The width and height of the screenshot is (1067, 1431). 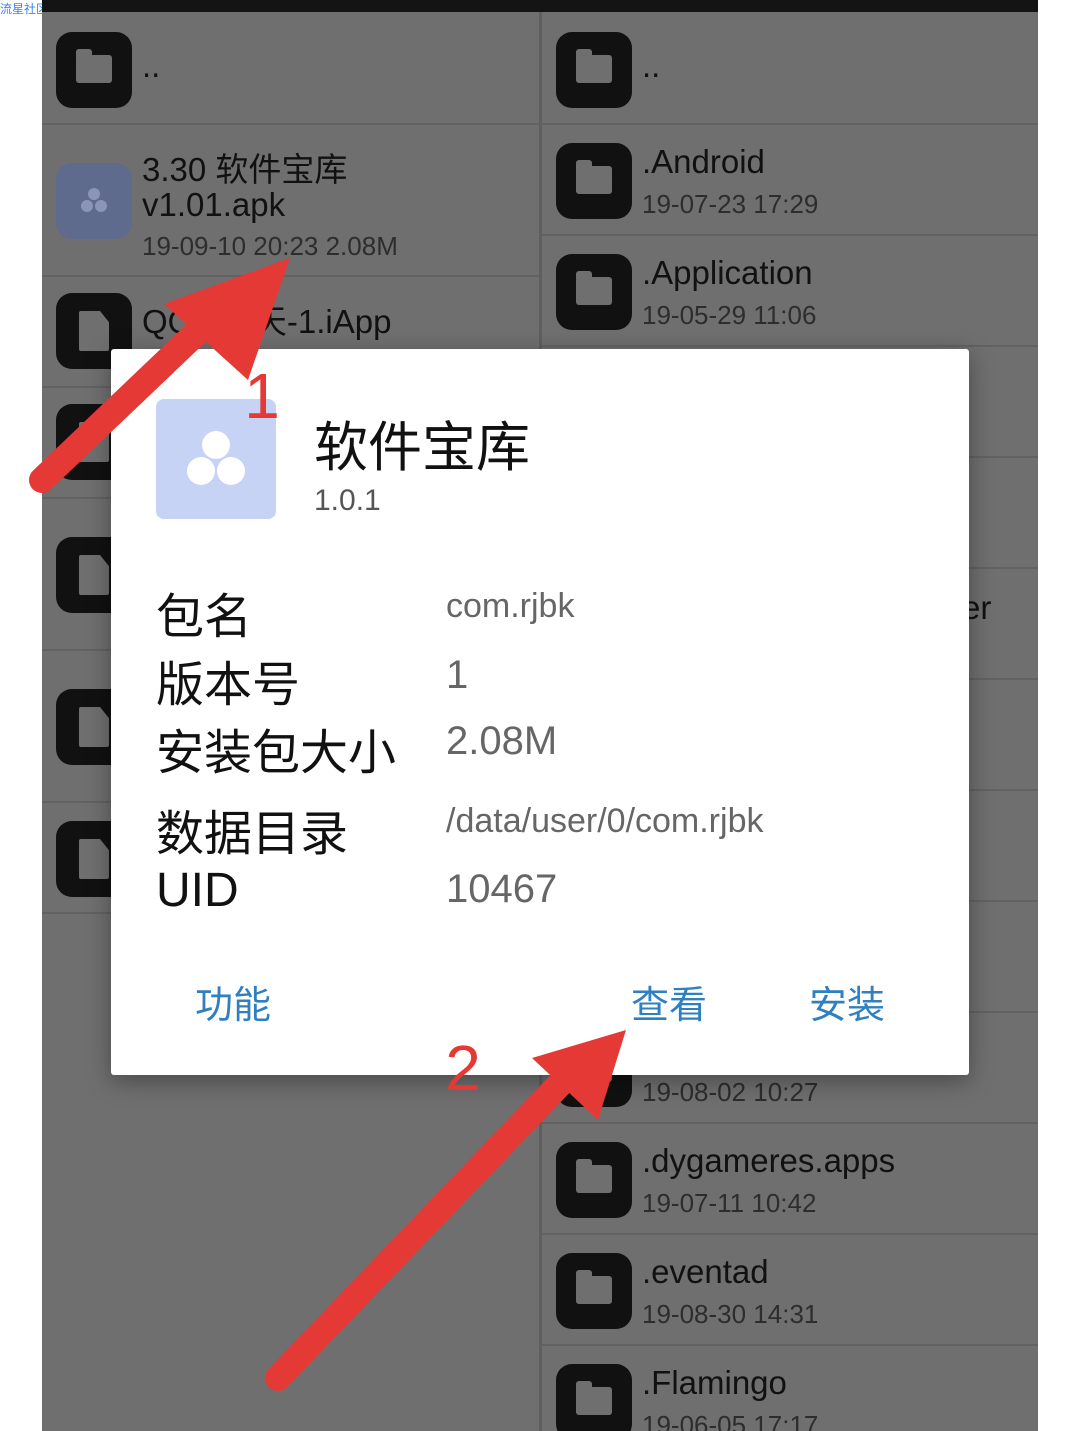 What do you see at coordinates (267, 321) in the screenshot?
I see `file-name: QQ5 聊天-1.iApp` at bounding box center [267, 321].